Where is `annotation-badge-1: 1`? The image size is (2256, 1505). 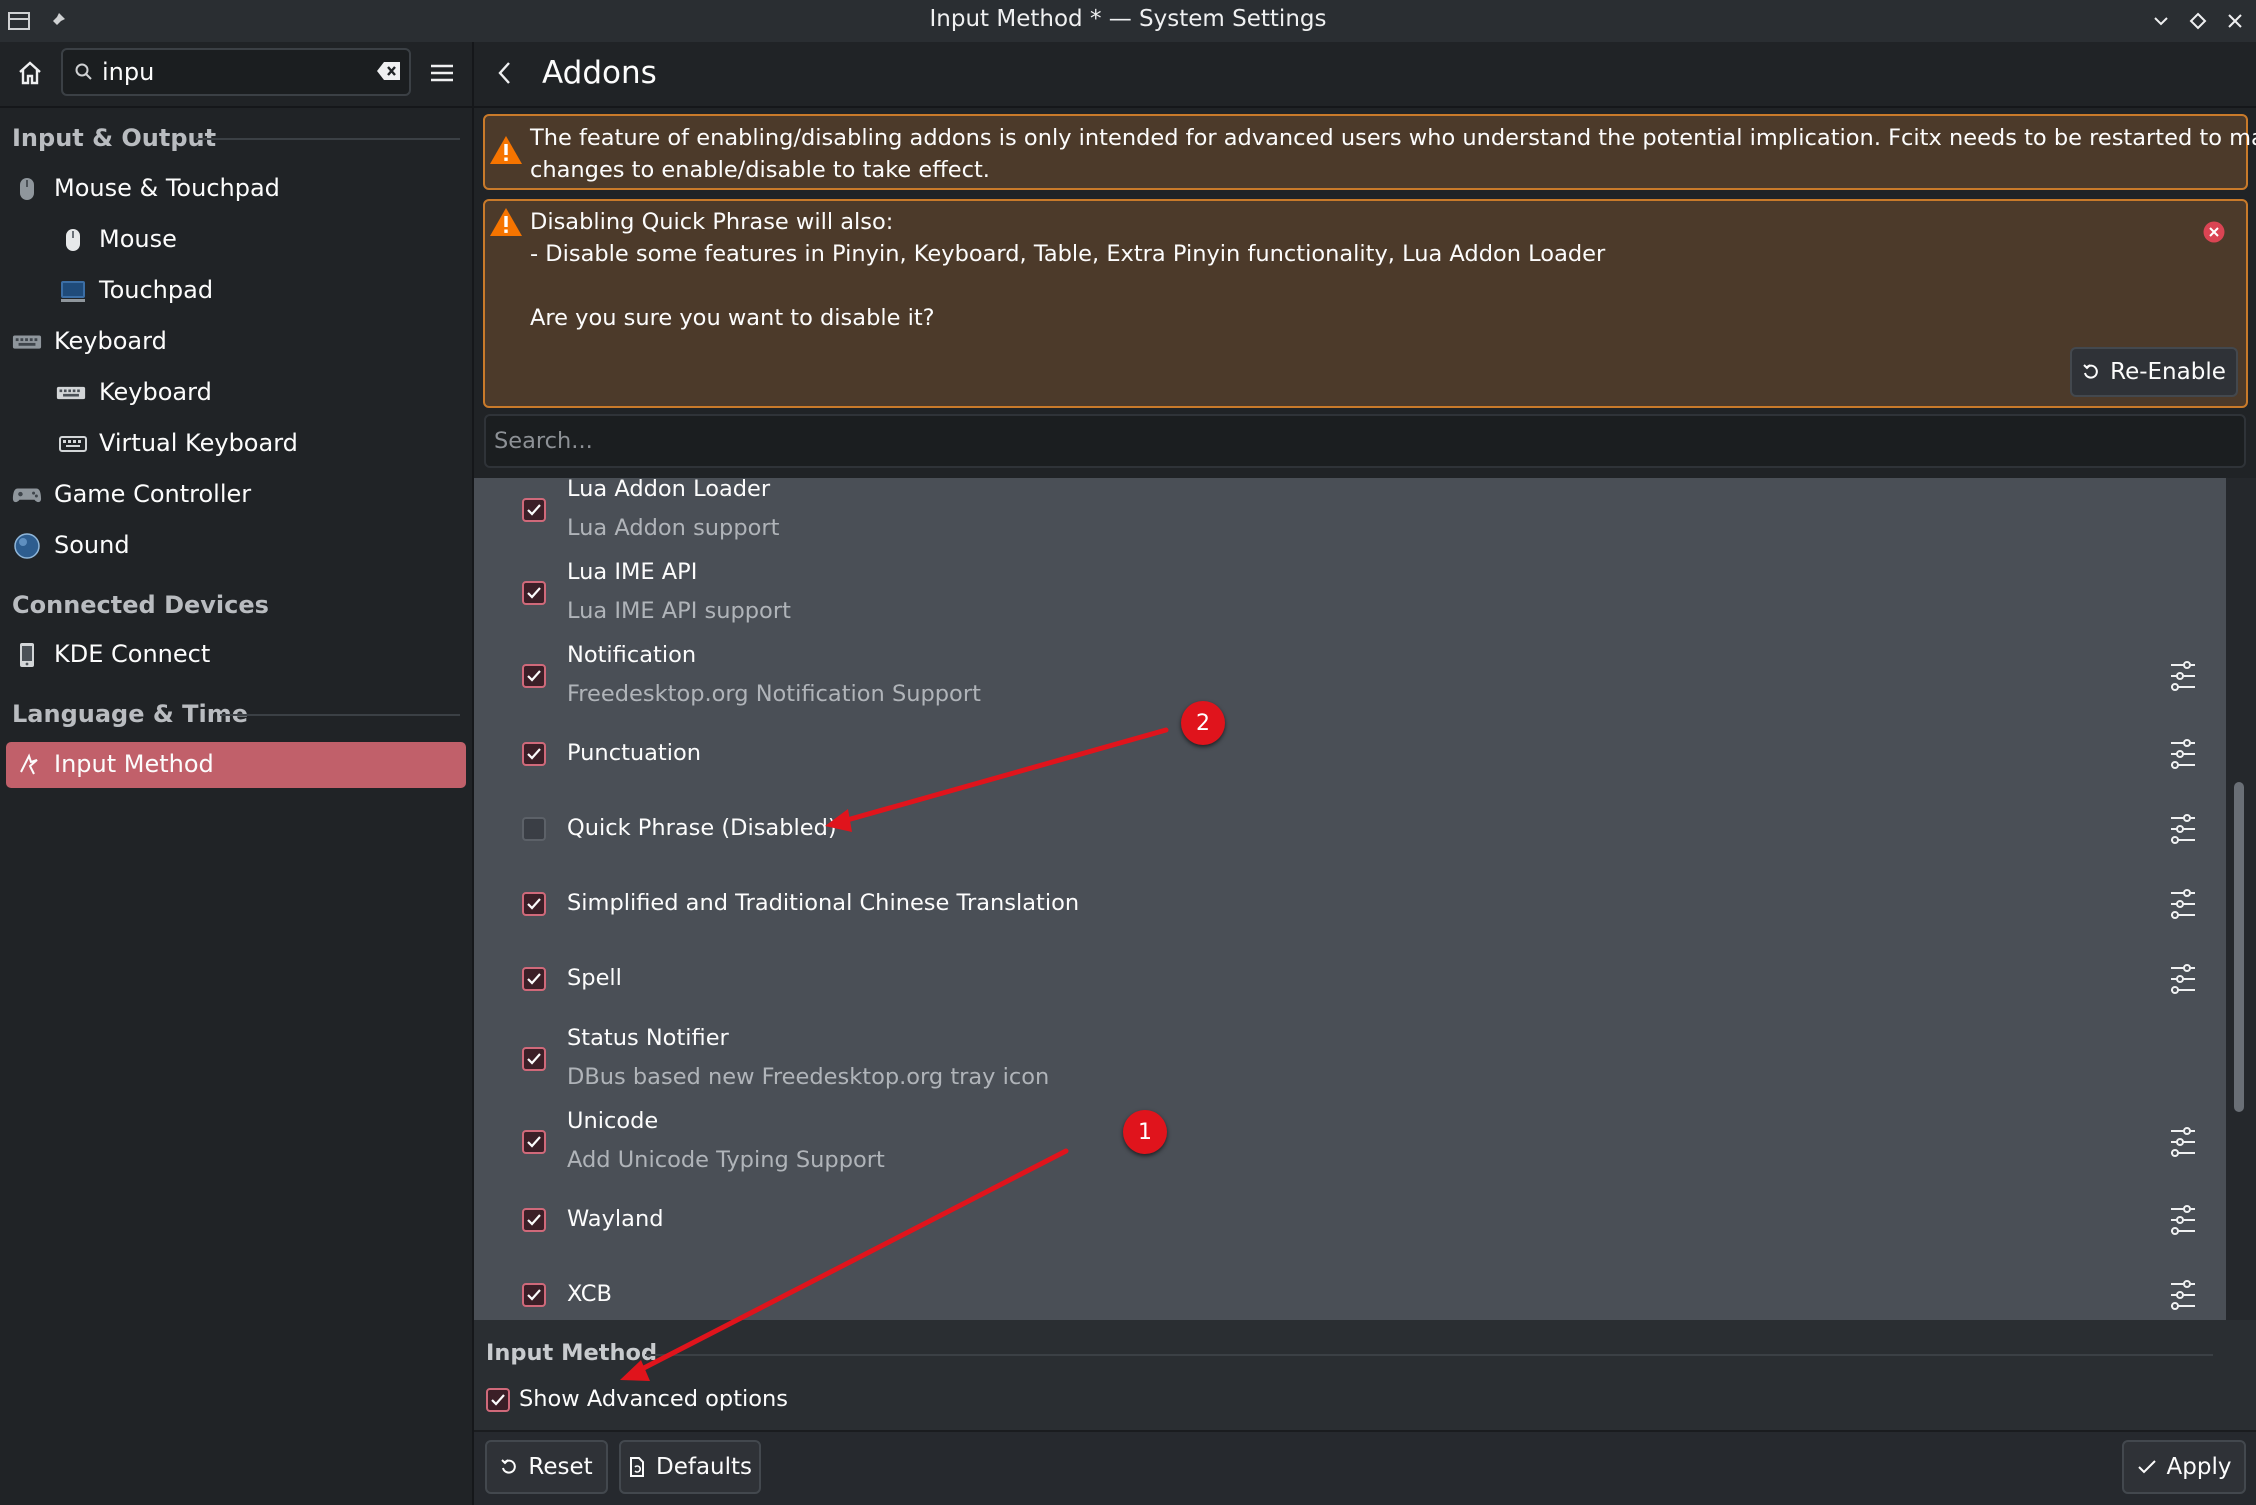
annotation-badge-1: 1 is located at coordinates (1145, 1132).